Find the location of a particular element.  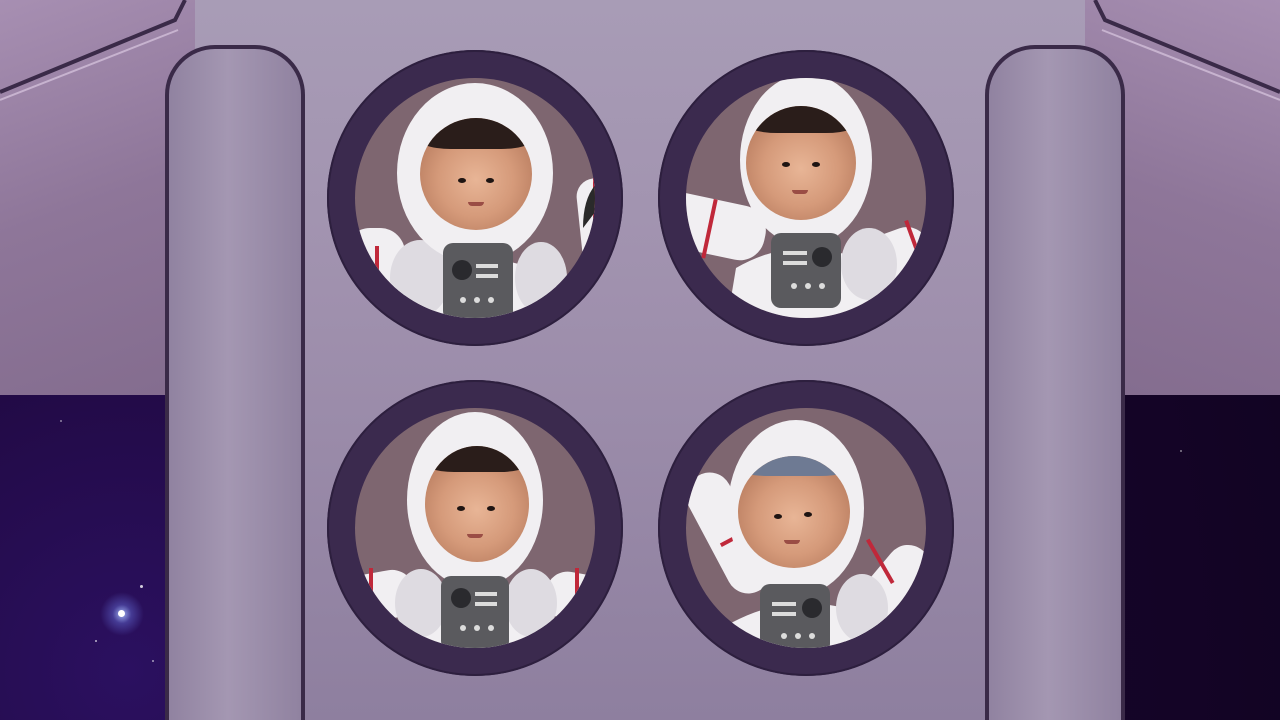

pillar-right is located at coordinates (1055, 382).